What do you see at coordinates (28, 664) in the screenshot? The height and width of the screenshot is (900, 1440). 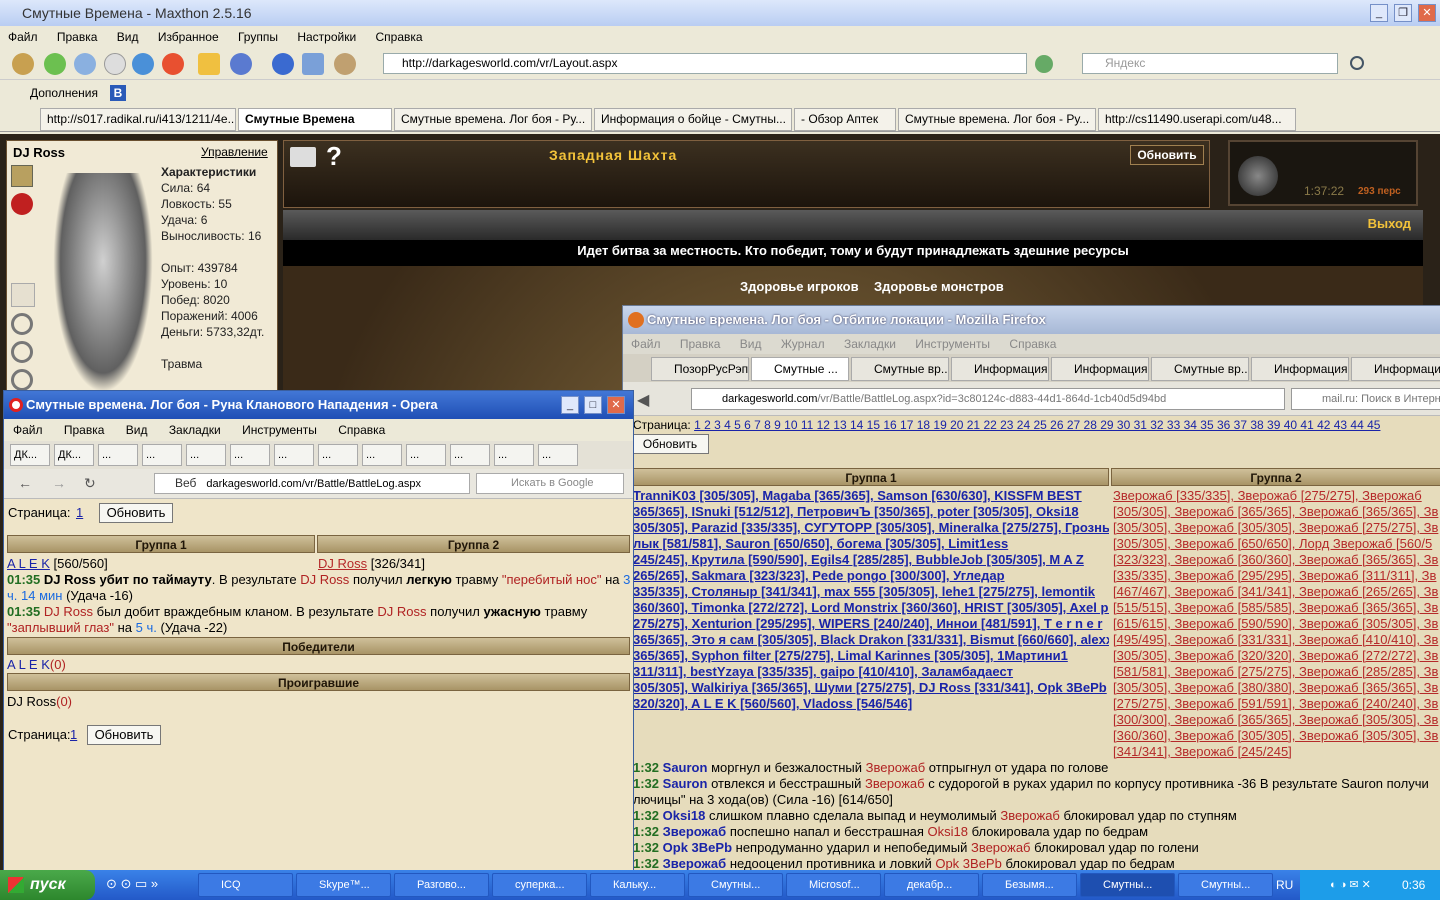 I see `op-winner-name: A L E K` at bounding box center [28, 664].